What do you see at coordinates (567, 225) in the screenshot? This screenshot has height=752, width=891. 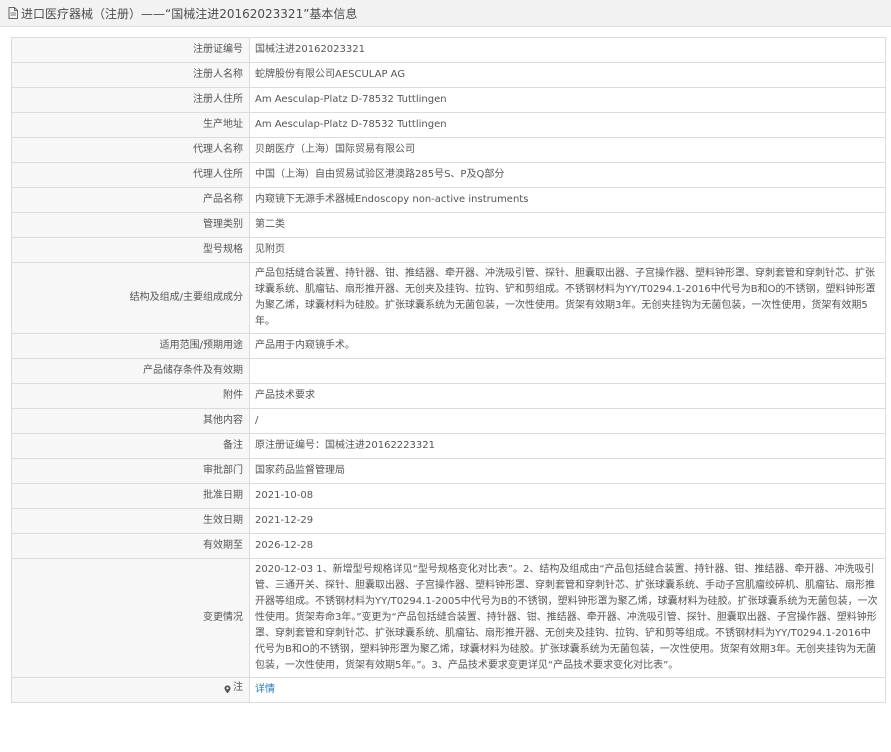 I see `row-value: 第二类` at bounding box center [567, 225].